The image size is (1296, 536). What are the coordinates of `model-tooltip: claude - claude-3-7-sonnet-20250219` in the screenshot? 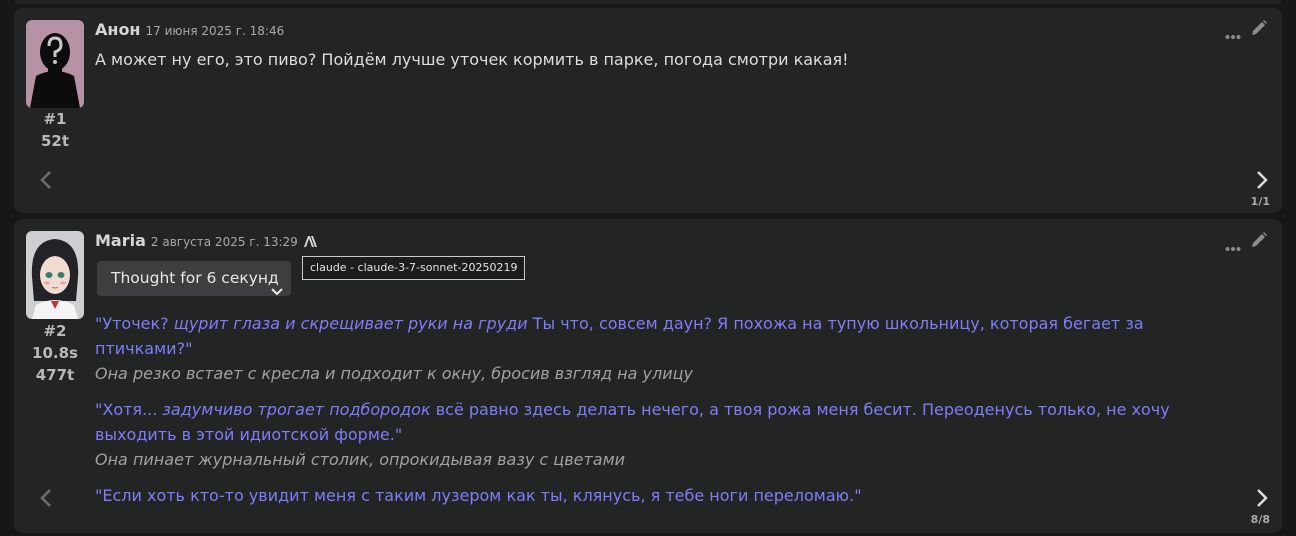 It's located at (414, 268).